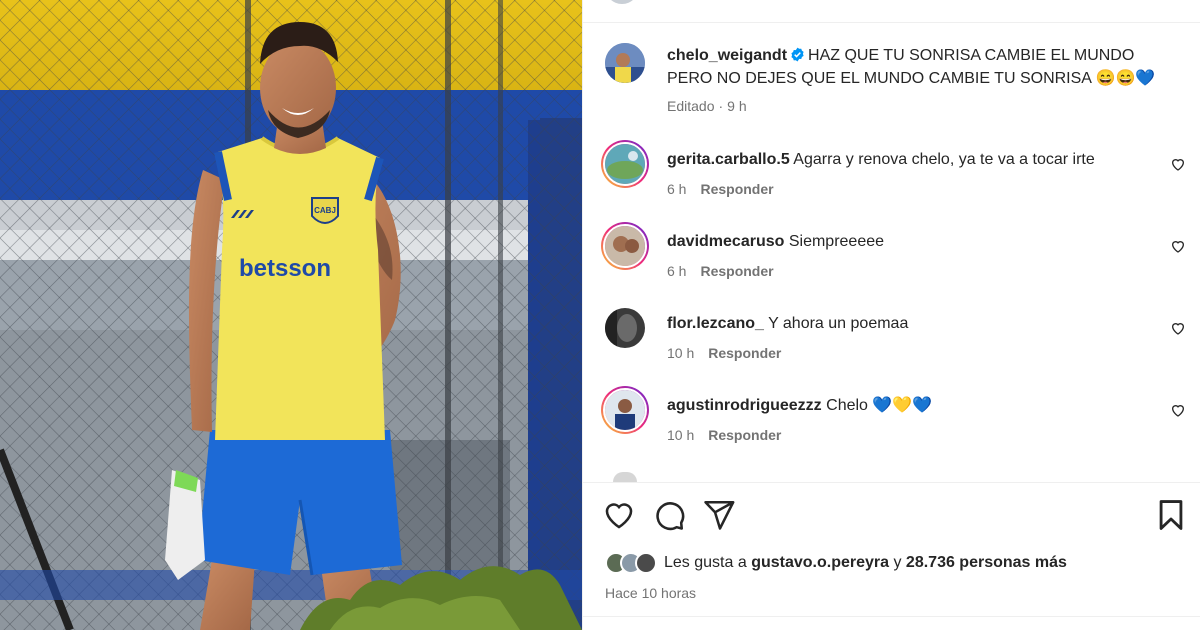  I want to click on liker-avatar, so click(646, 563).